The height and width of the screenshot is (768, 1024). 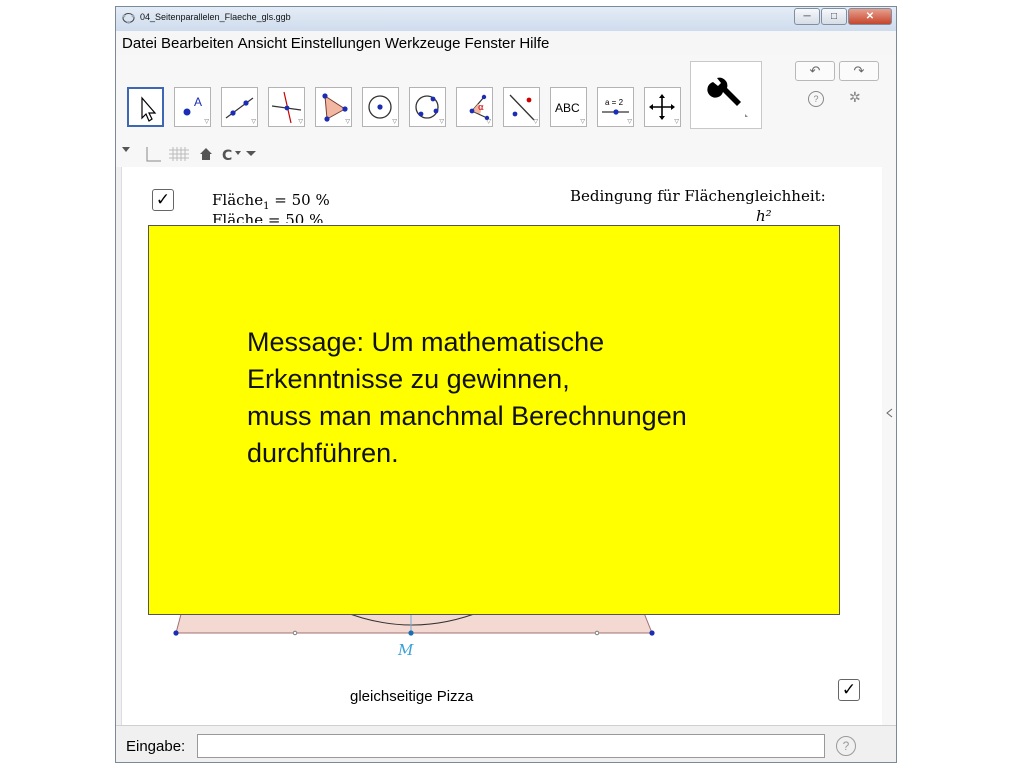 I want to click on text-tool-abc: ABC, so click(x=567, y=108).